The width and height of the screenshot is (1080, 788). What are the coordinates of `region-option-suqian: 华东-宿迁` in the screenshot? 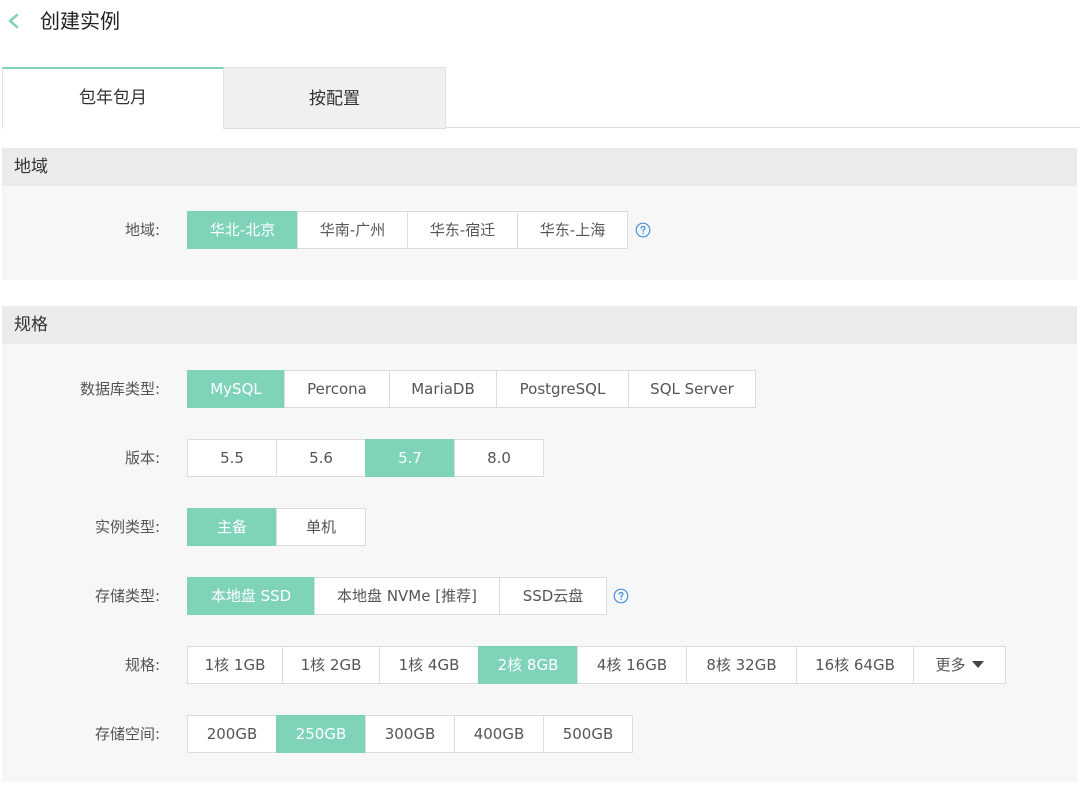 It's located at (462, 230).